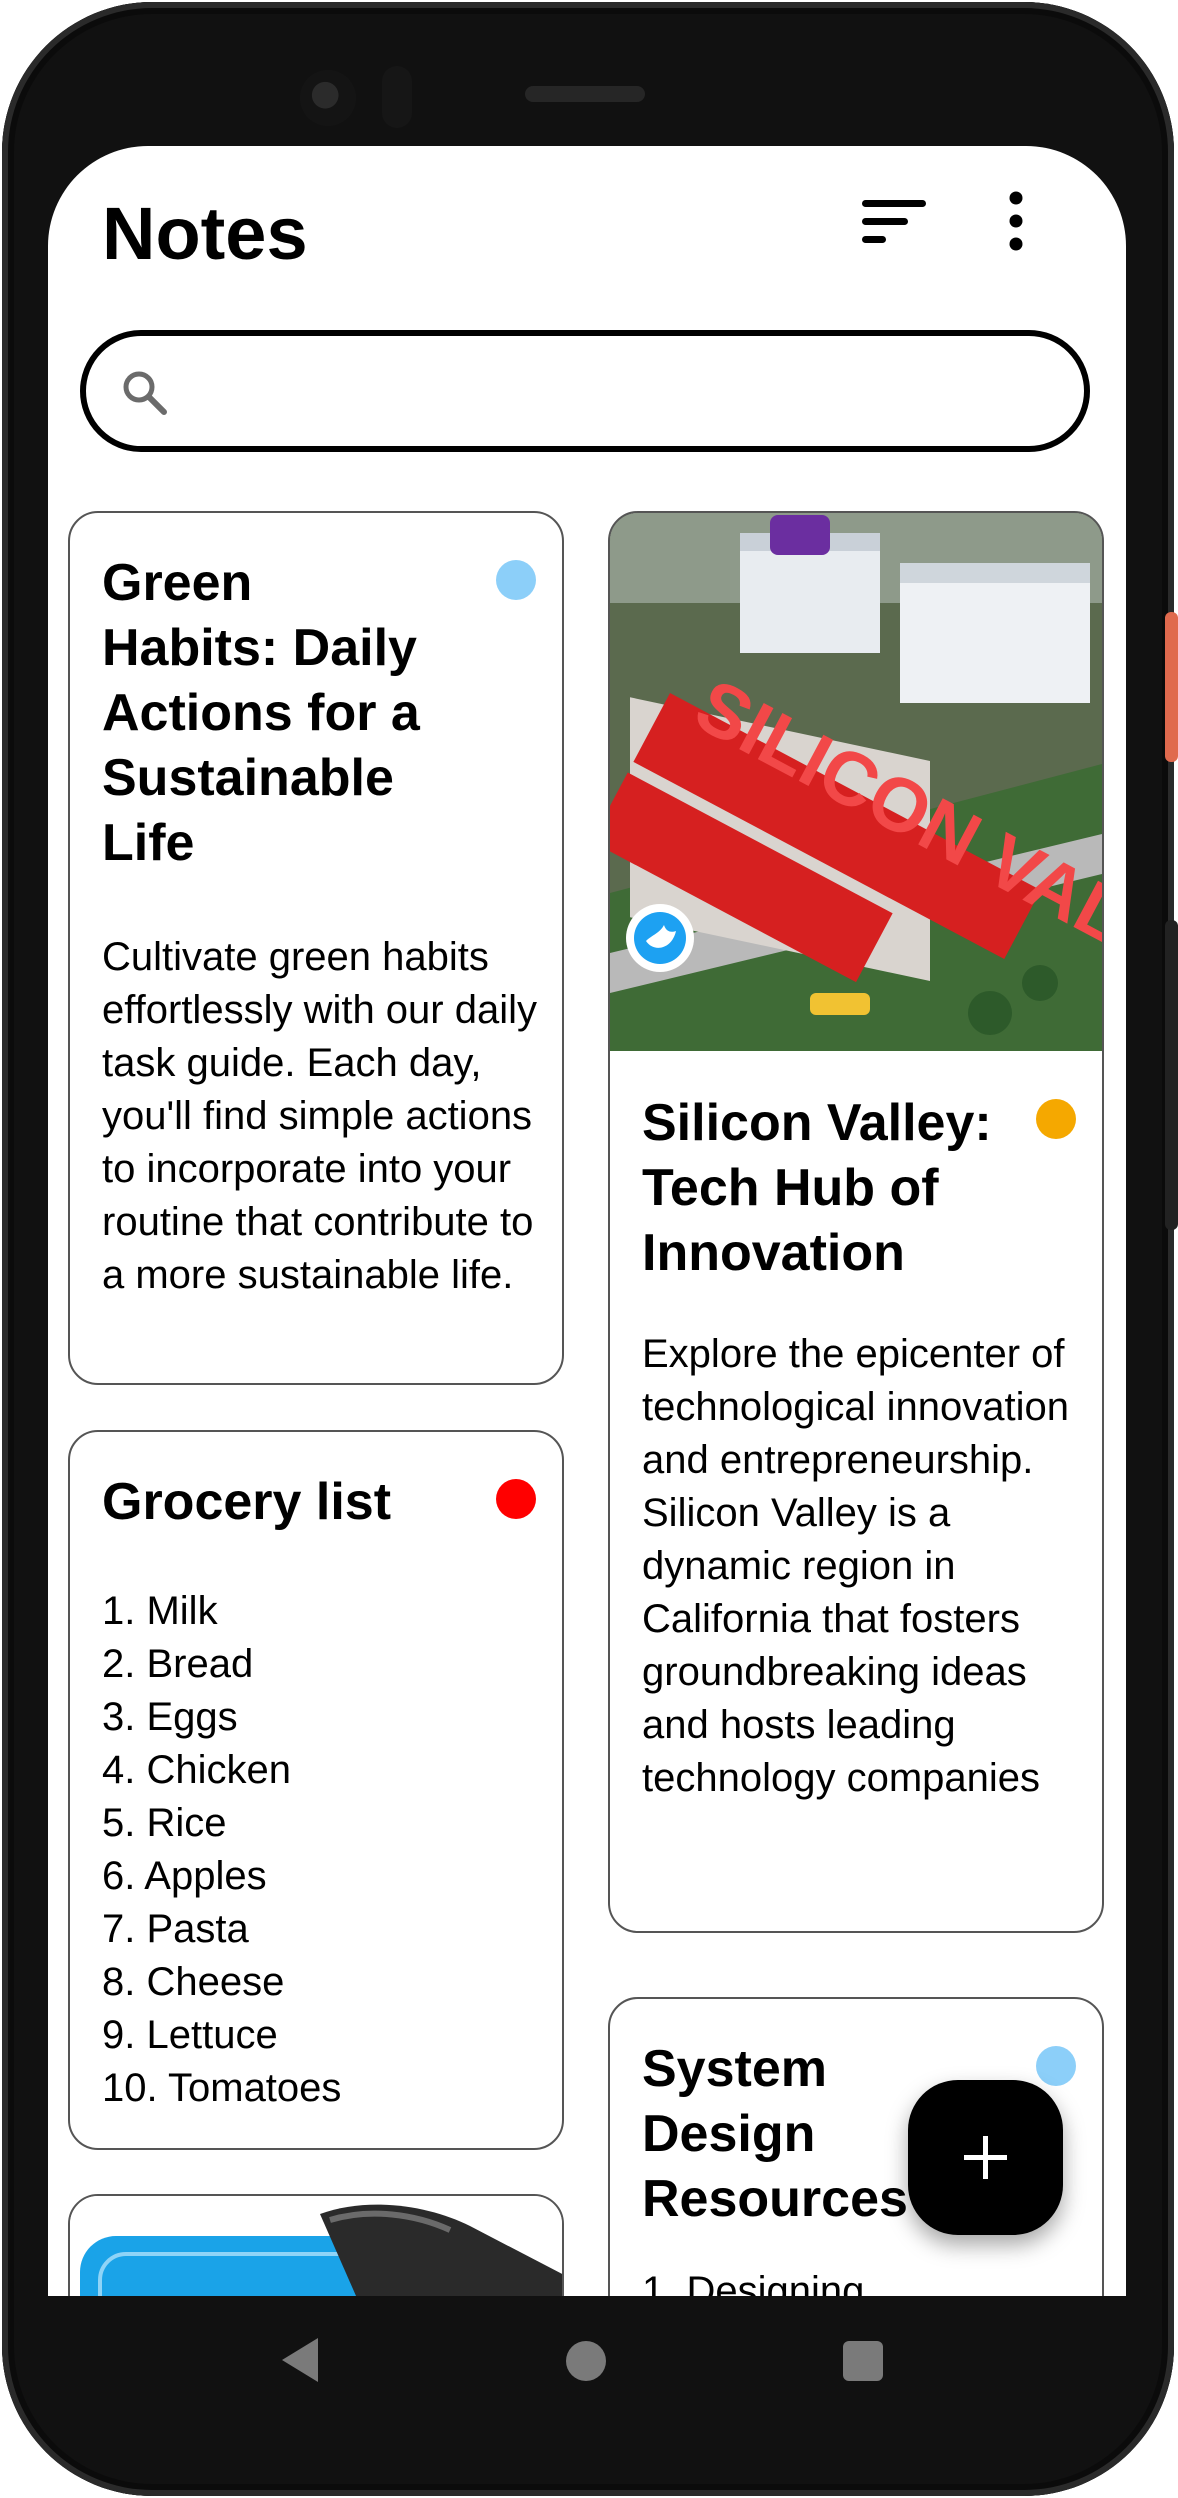 This screenshot has width=1178, height=2498. What do you see at coordinates (190, 2035) in the screenshot?
I see `list-item: 9. Lettuce` at bounding box center [190, 2035].